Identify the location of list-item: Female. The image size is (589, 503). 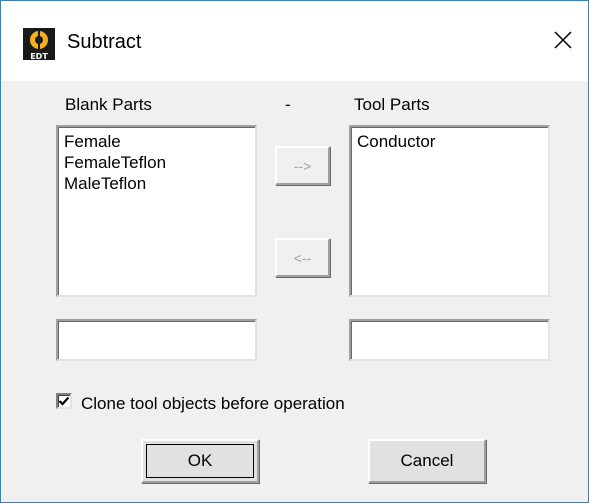
(156, 141).